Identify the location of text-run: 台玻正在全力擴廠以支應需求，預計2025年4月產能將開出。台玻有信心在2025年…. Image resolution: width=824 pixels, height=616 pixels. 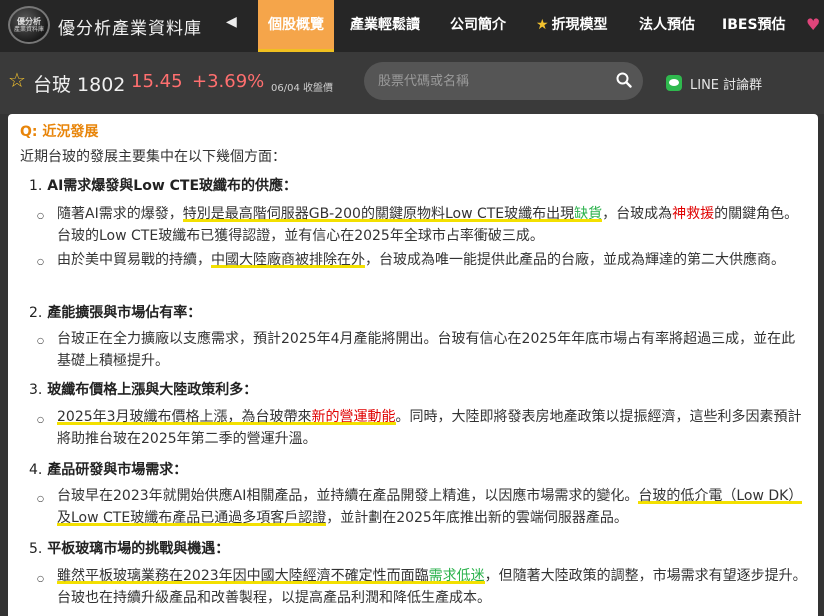
(426, 350).